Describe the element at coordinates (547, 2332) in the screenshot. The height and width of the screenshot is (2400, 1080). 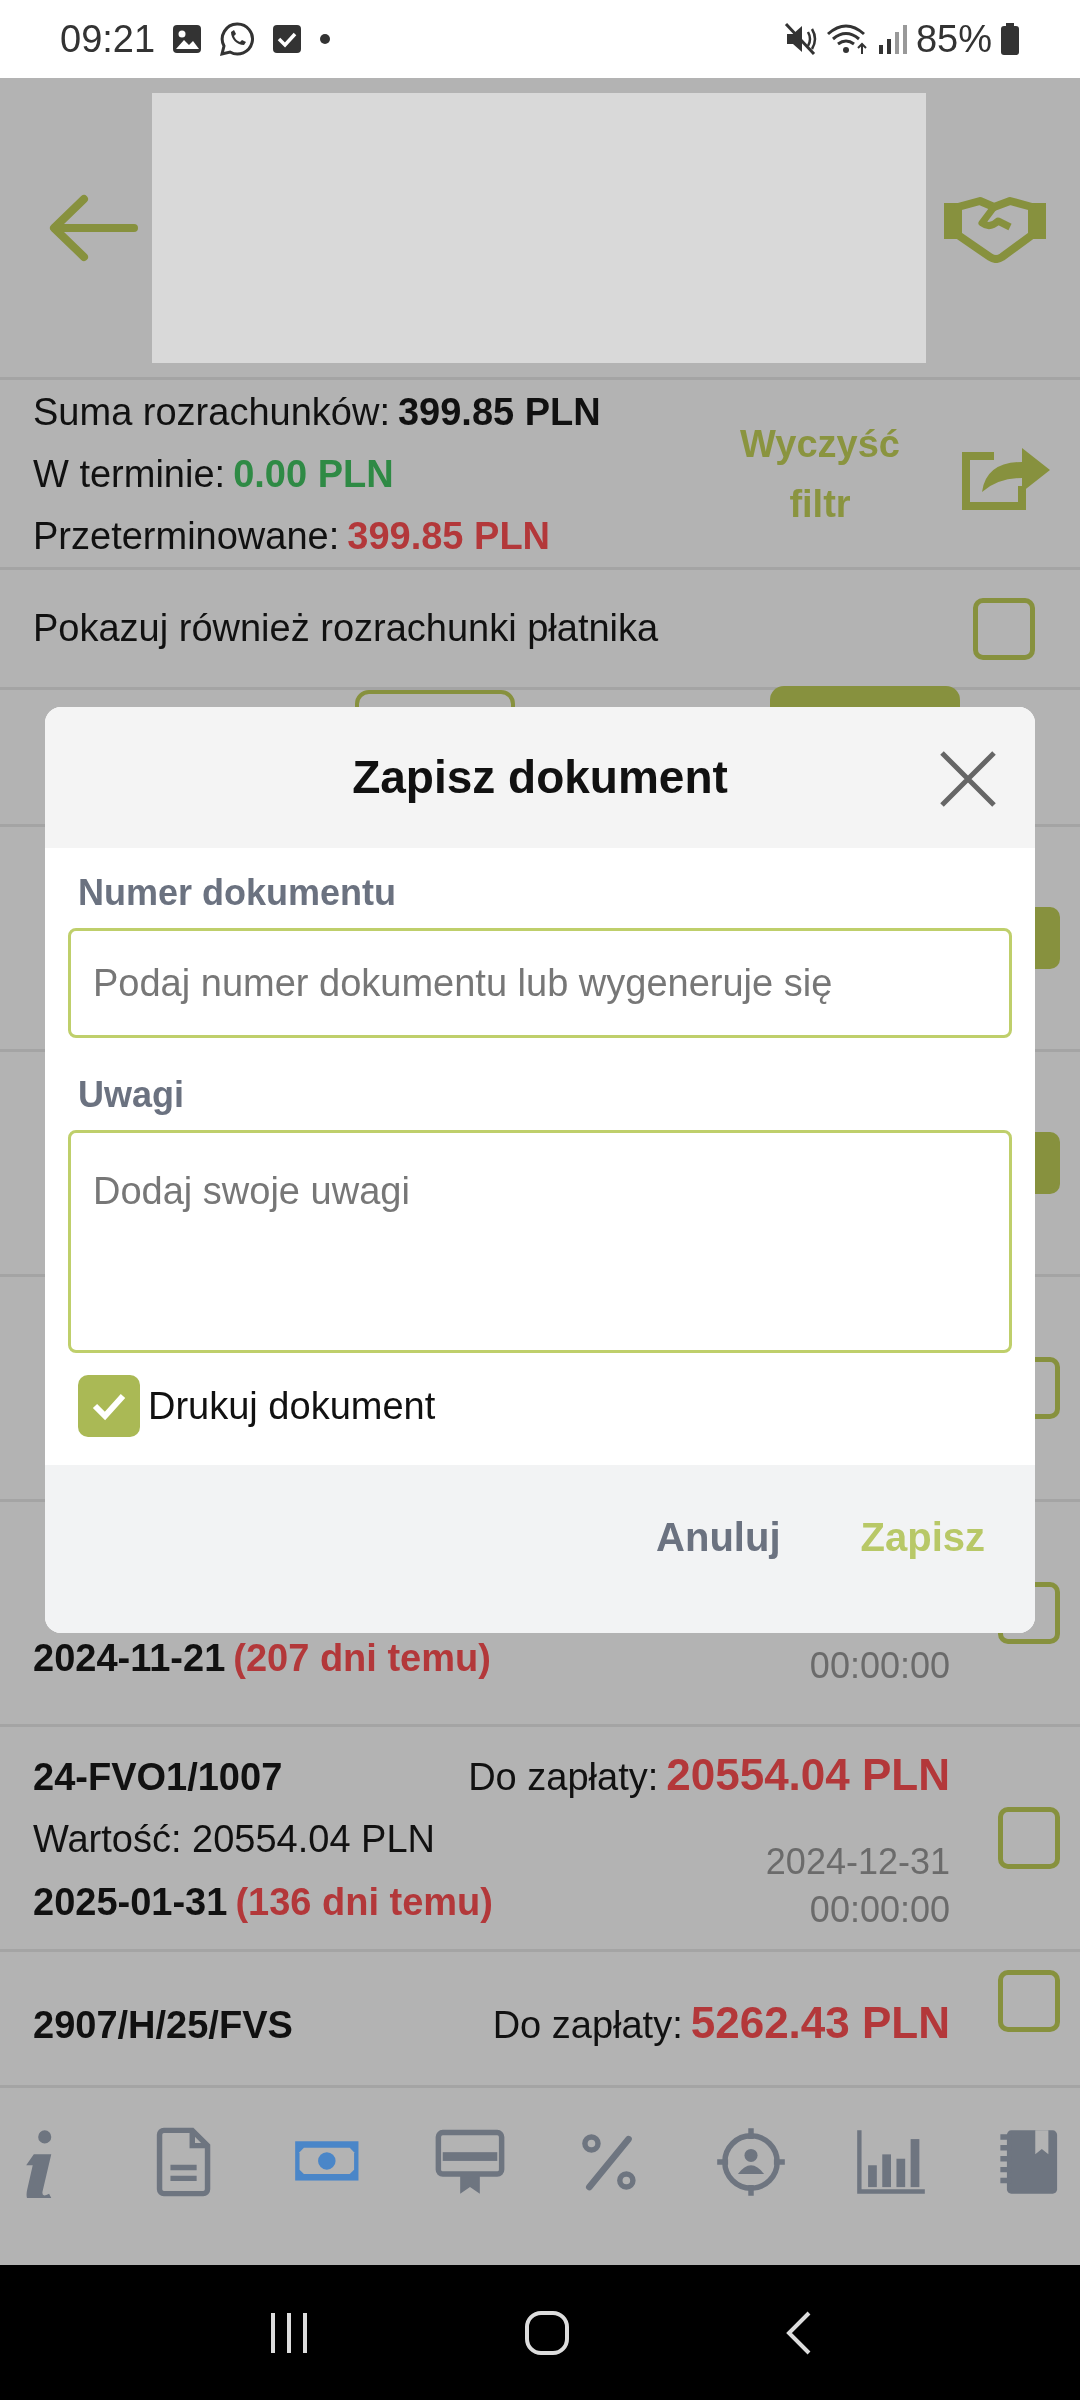
I see `home-icon` at that location.